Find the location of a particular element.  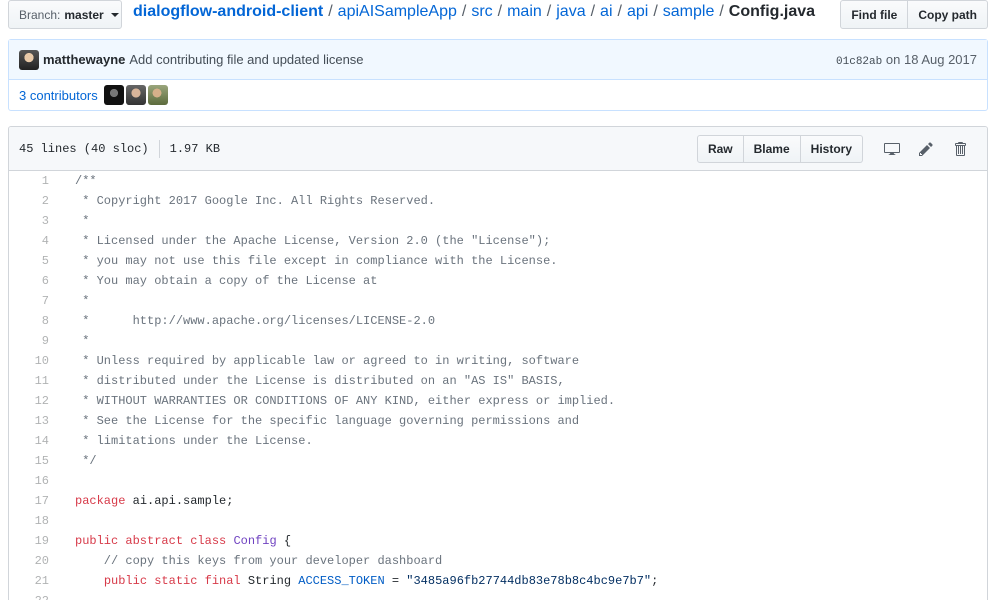

line-number: 4 is located at coordinates (34, 241).